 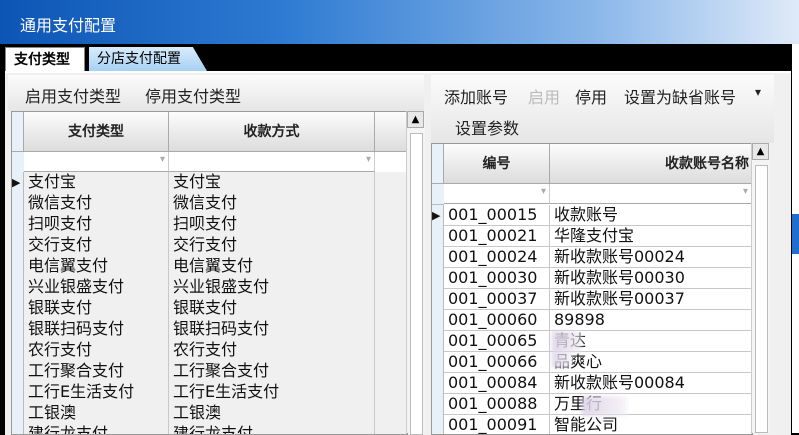 I want to click on column-header-payment-type: 支付类型, so click(x=96, y=132).